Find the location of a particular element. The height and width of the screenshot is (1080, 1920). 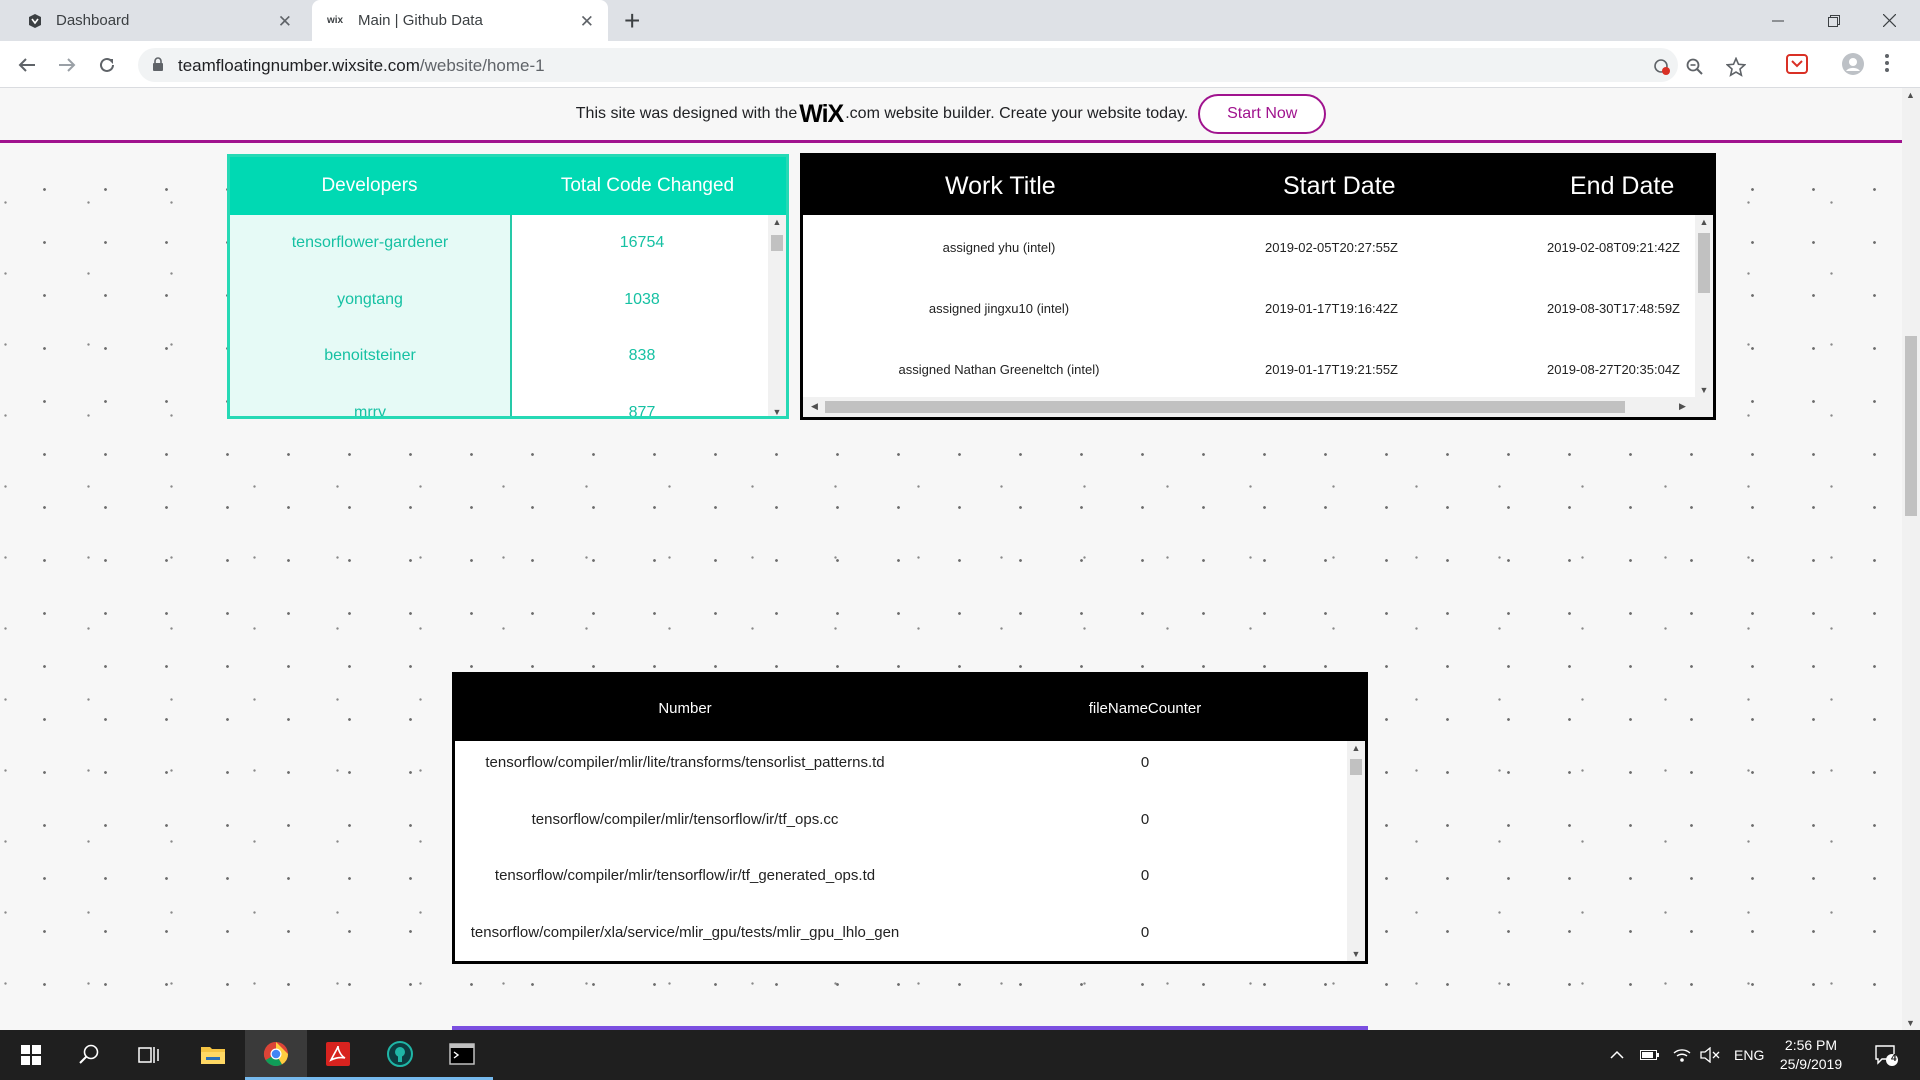

scroll-left-arrow-icon: ◀ is located at coordinates (814, 406).